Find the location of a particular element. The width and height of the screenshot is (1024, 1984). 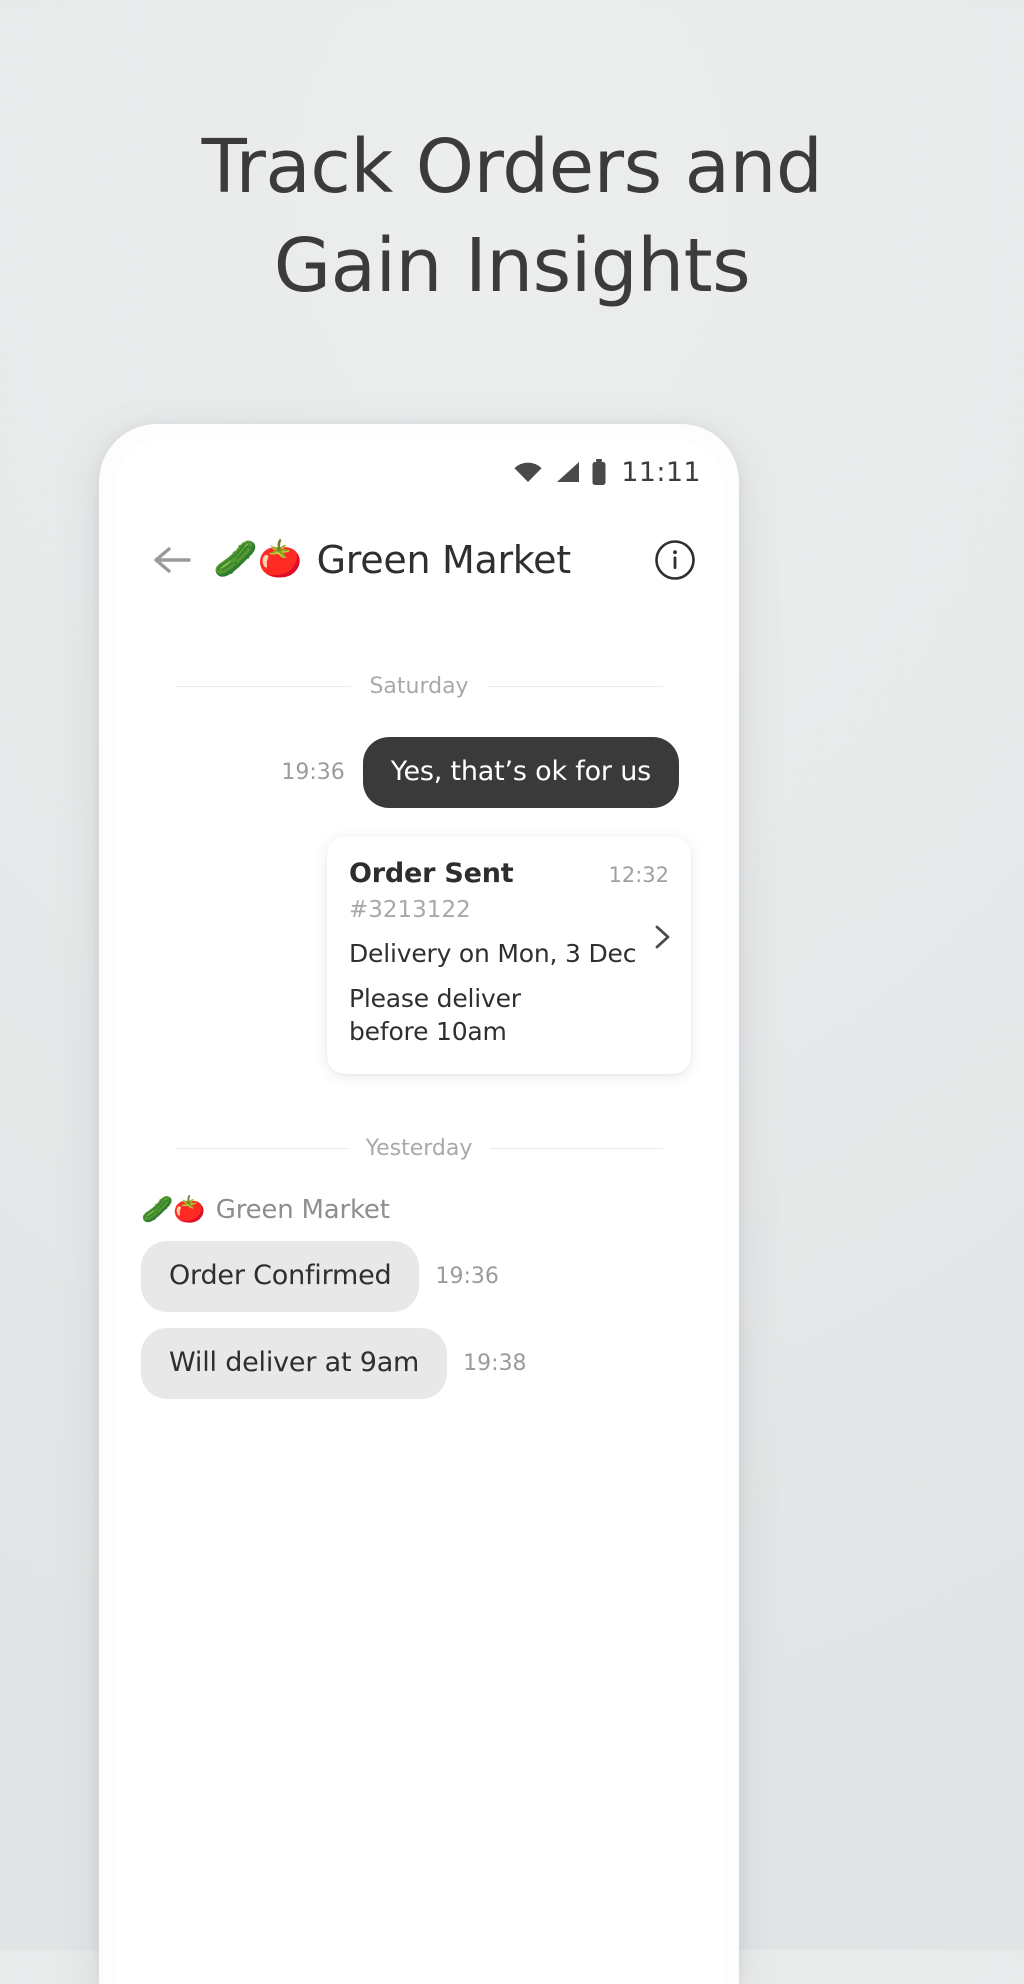

message-sender-row: 🥒🍅 Green Market is located at coordinates (419, 1210).